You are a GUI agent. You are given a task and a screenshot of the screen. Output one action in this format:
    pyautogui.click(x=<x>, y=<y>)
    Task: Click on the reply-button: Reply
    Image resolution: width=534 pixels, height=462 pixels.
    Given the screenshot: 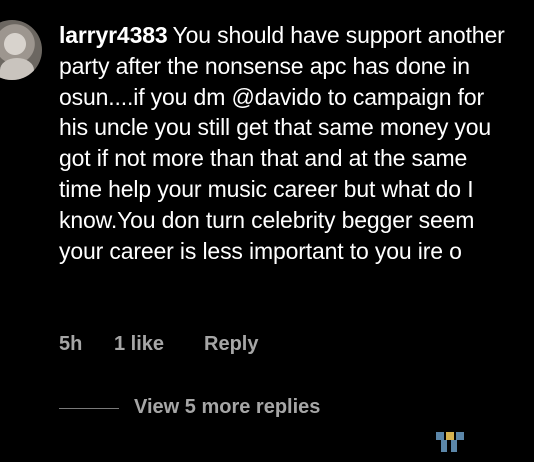 What is the action you would take?
    pyautogui.click(x=234, y=344)
    